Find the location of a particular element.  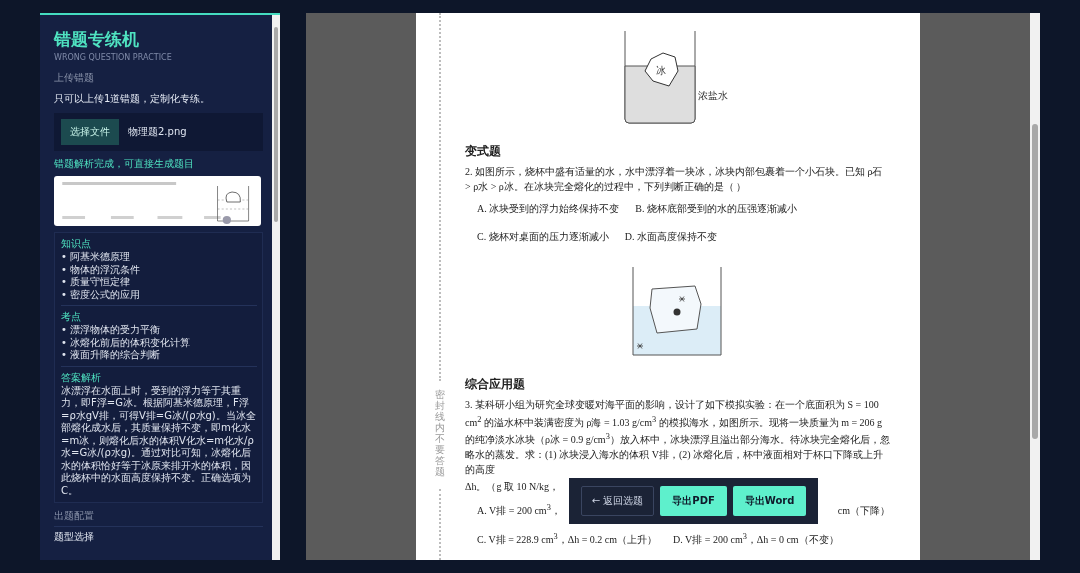

section-heading: 综合应用题 is located at coordinates (495, 384).